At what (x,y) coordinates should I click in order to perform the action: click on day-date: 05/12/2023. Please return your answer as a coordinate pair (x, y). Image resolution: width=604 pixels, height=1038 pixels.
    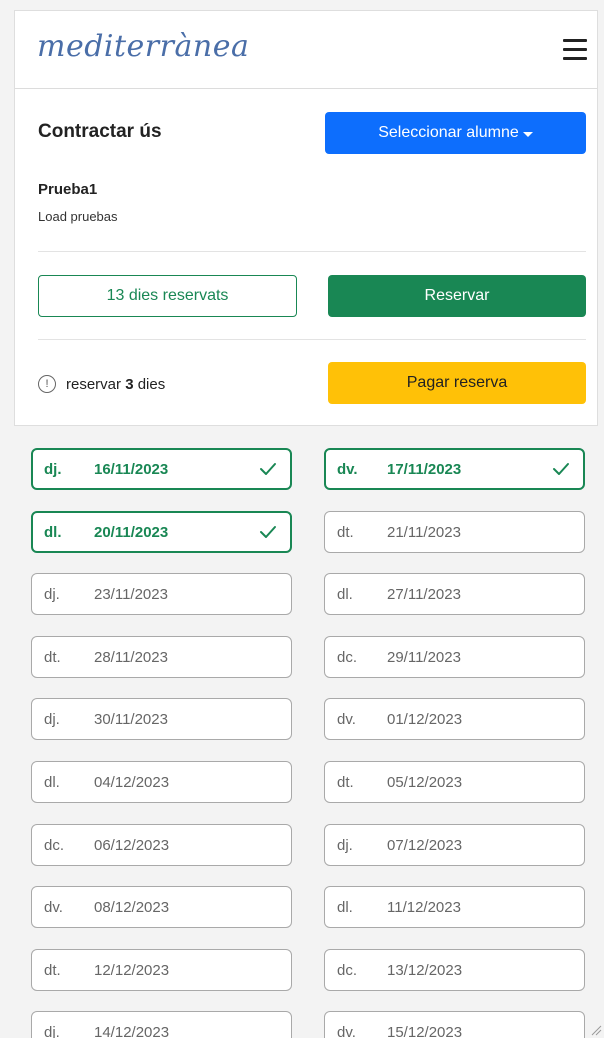
    Looking at the image, I should click on (425, 782).